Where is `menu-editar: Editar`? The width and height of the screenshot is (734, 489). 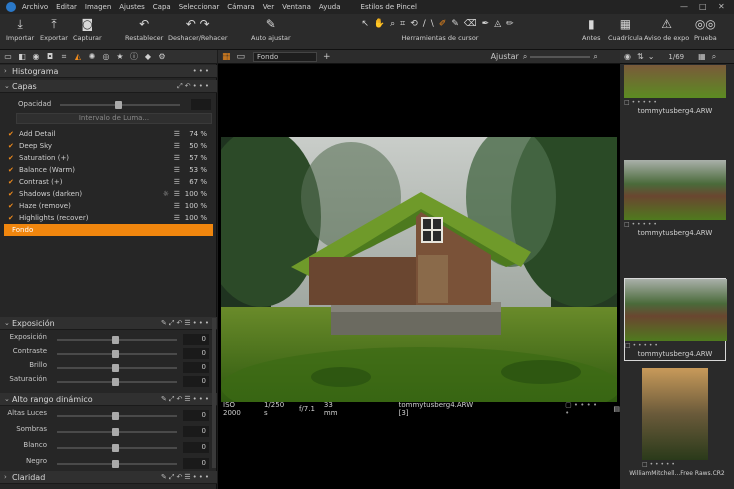 menu-editar: Editar is located at coordinates (66, 7).